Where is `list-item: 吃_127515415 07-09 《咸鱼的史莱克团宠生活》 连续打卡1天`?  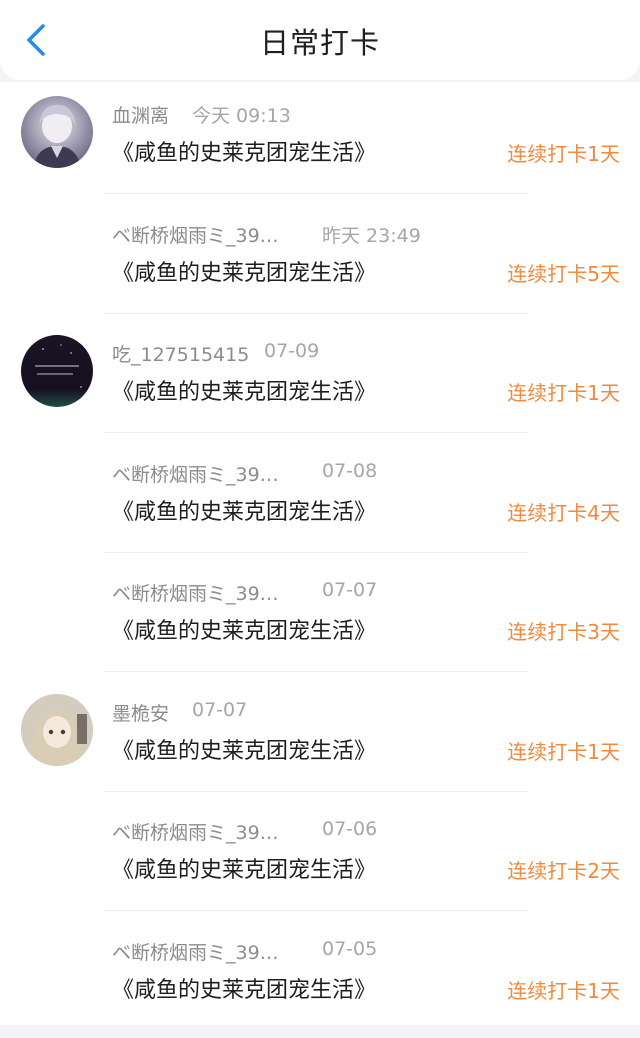 list-item: 吃_127515415 07-09 《咸鱼的史莱克团宠生活》 连续打卡1天 is located at coordinates (320, 381).